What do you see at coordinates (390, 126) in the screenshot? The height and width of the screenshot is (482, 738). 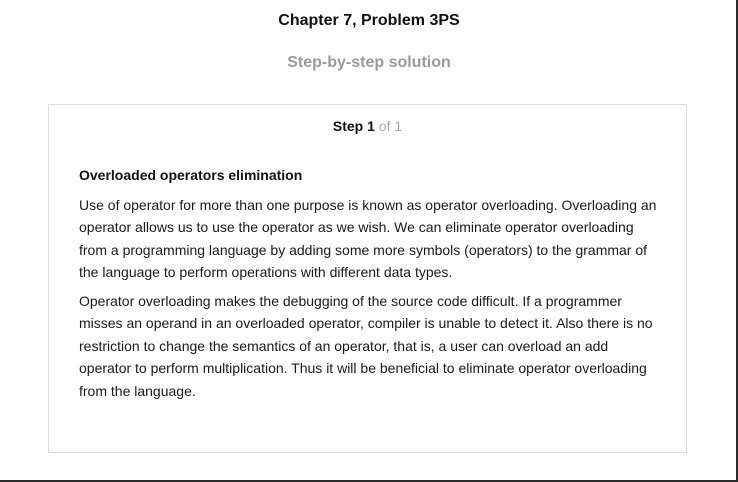 I see `step-total: of 1` at bounding box center [390, 126].